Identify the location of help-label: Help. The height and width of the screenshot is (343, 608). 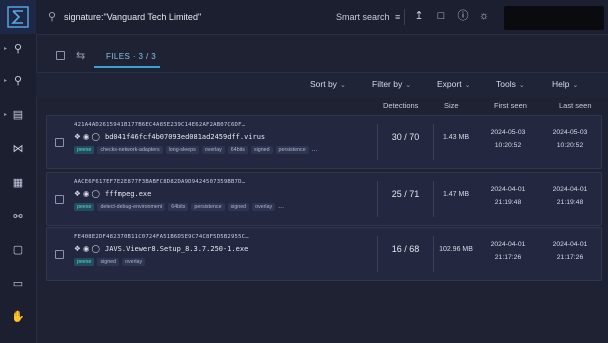
(561, 84).